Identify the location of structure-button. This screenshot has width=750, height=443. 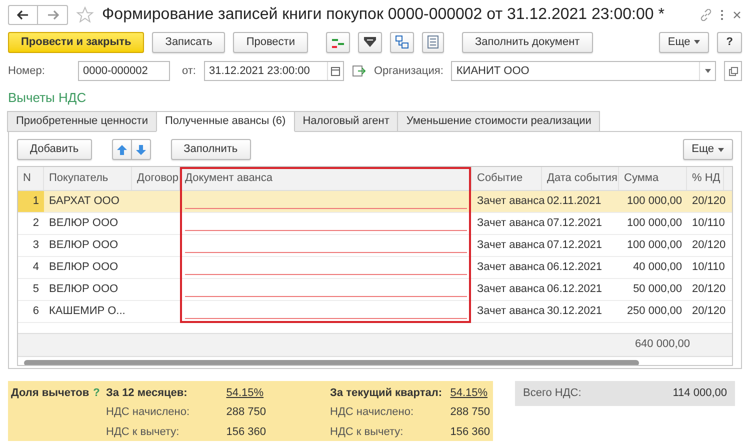
(402, 42).